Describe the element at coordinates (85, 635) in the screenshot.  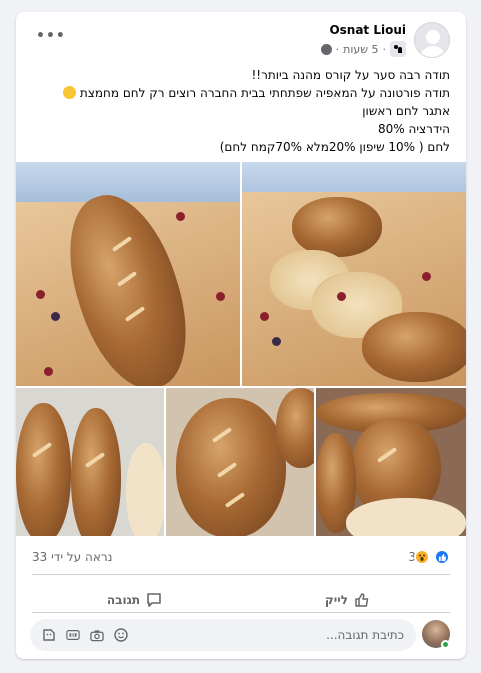
I see `comment-tools` at that location.